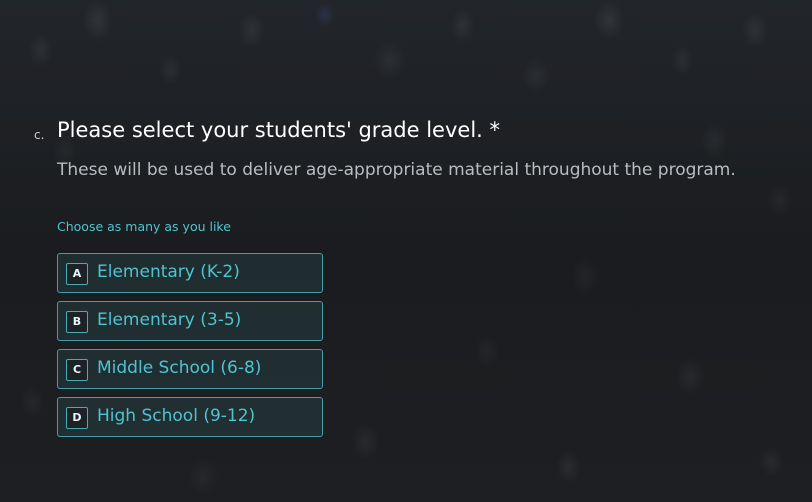 This screenshot has width=812, height=502. I want to click on choice-elementary-3-5: B Elementary (3-5), so click(190, 321).